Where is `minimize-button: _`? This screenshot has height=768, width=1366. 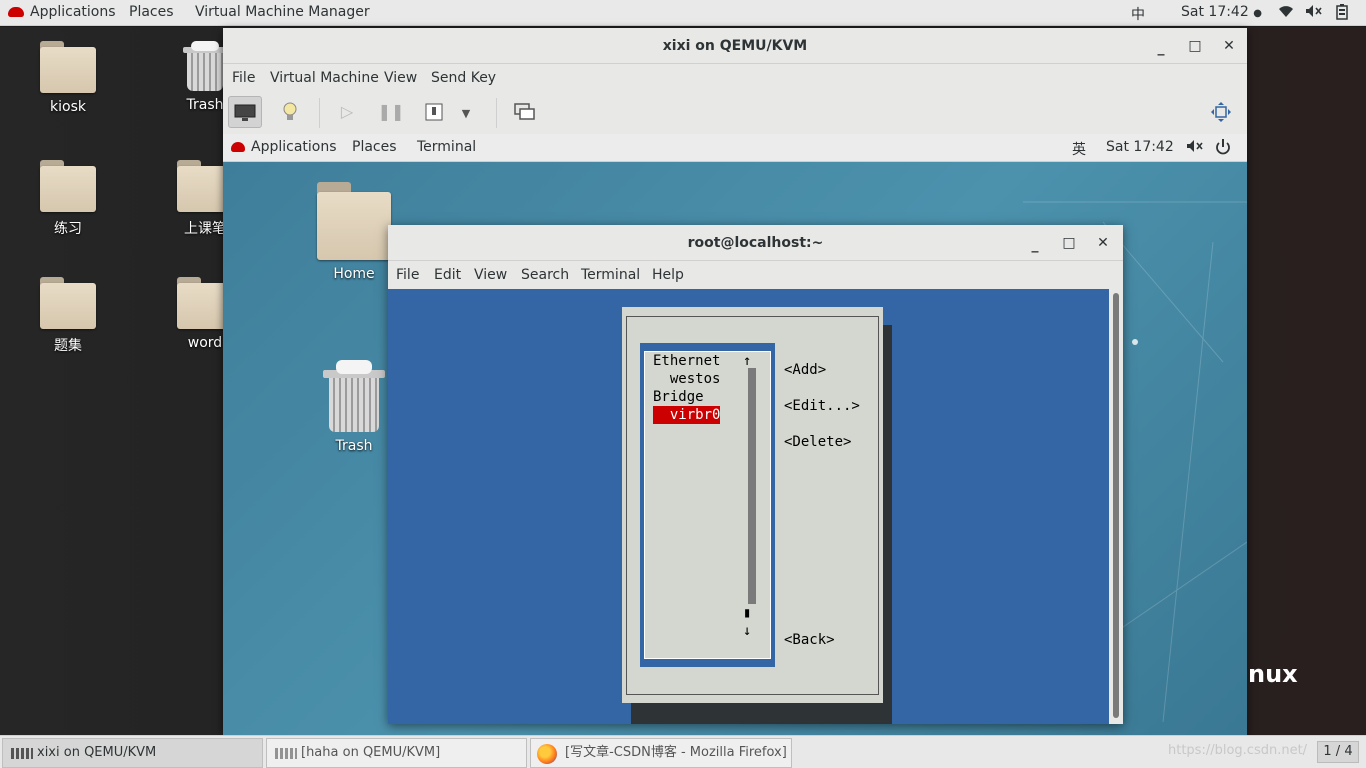 minimize-button: _ is located at coordinates (1161, 48).